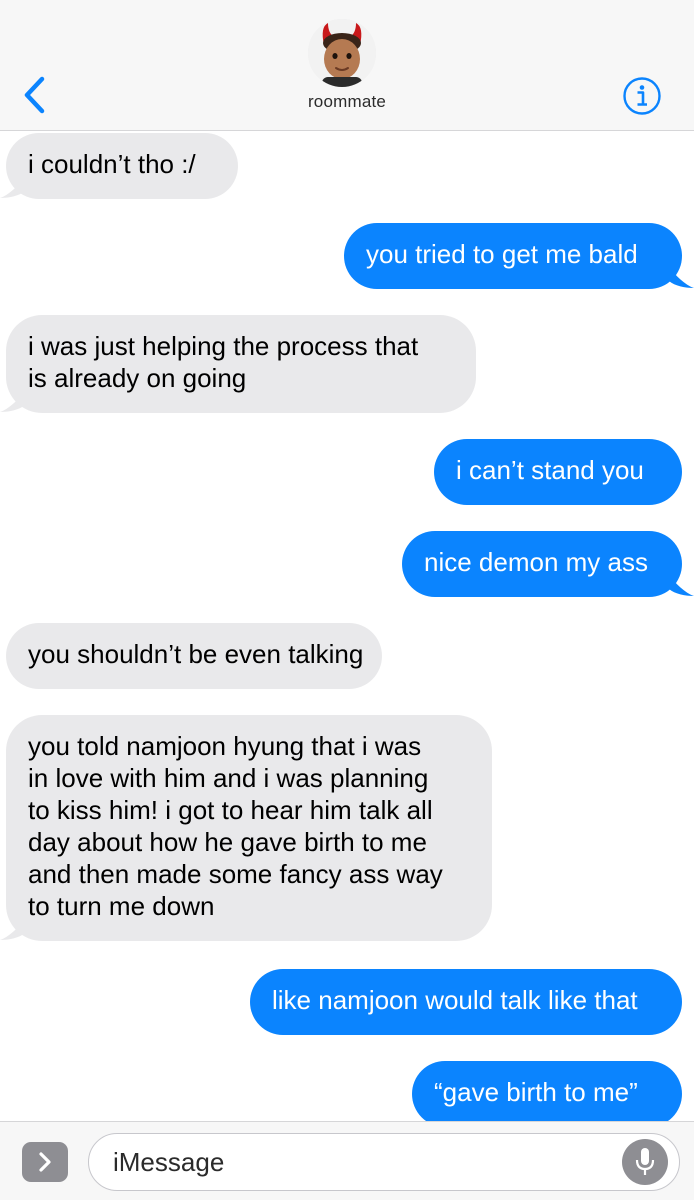 The height and width of the screenshot is (1200, 694). What do you see at coordinates (347, 102) in the screenshot?
I see `contact-name: roommate` at bounding box center [347, 102].